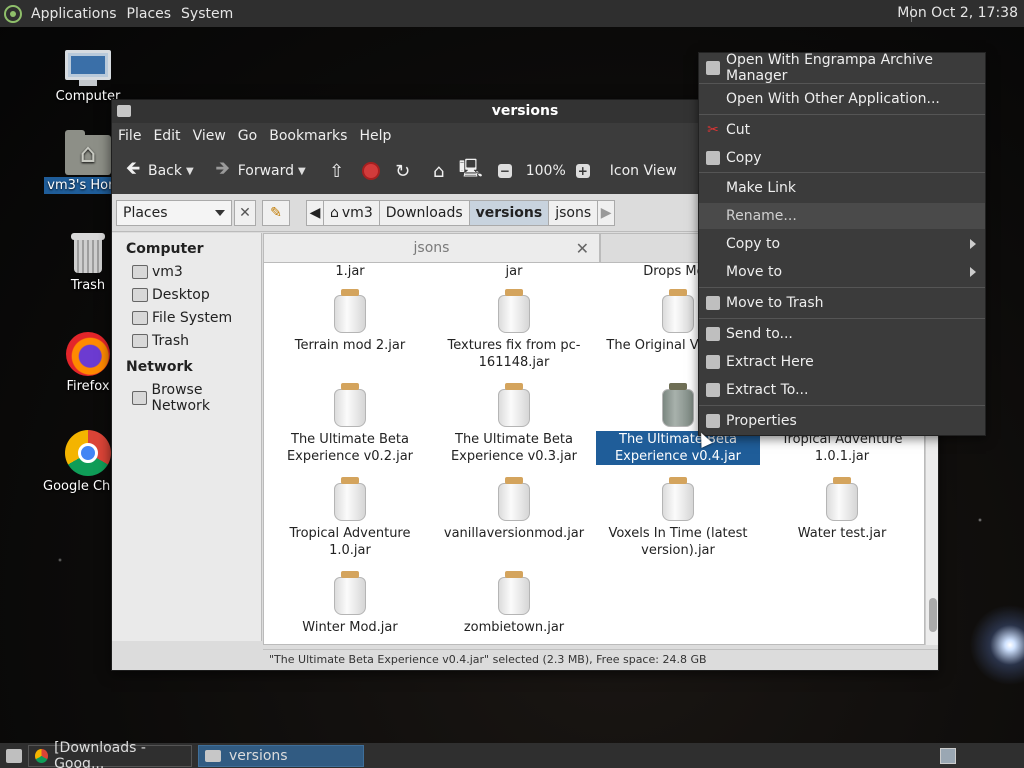 The width and height of the screenshot is (1024, 768). Describe the element at coordinates (713, 158) in the screenshot. I see `copy-icon` at that location.